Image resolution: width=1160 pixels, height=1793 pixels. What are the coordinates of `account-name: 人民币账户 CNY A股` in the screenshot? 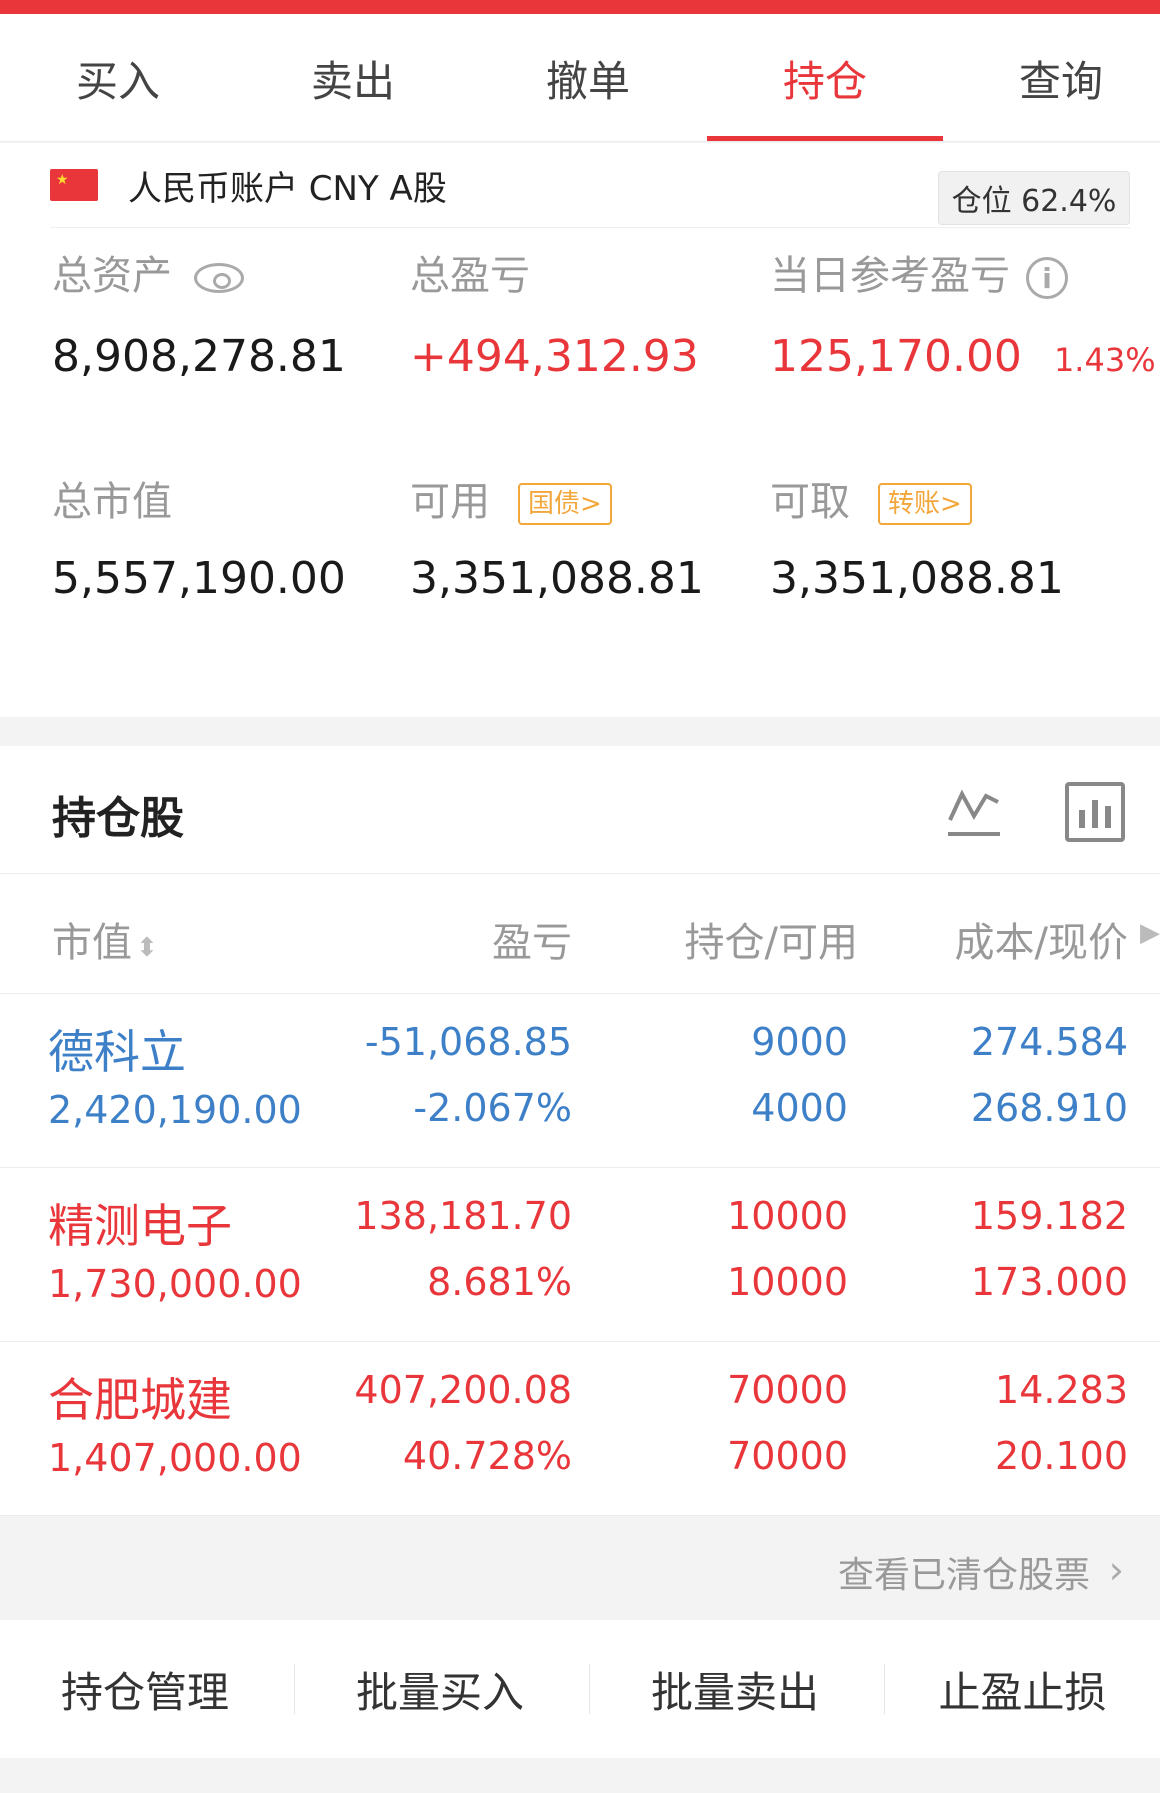 It's located at (287, 185).